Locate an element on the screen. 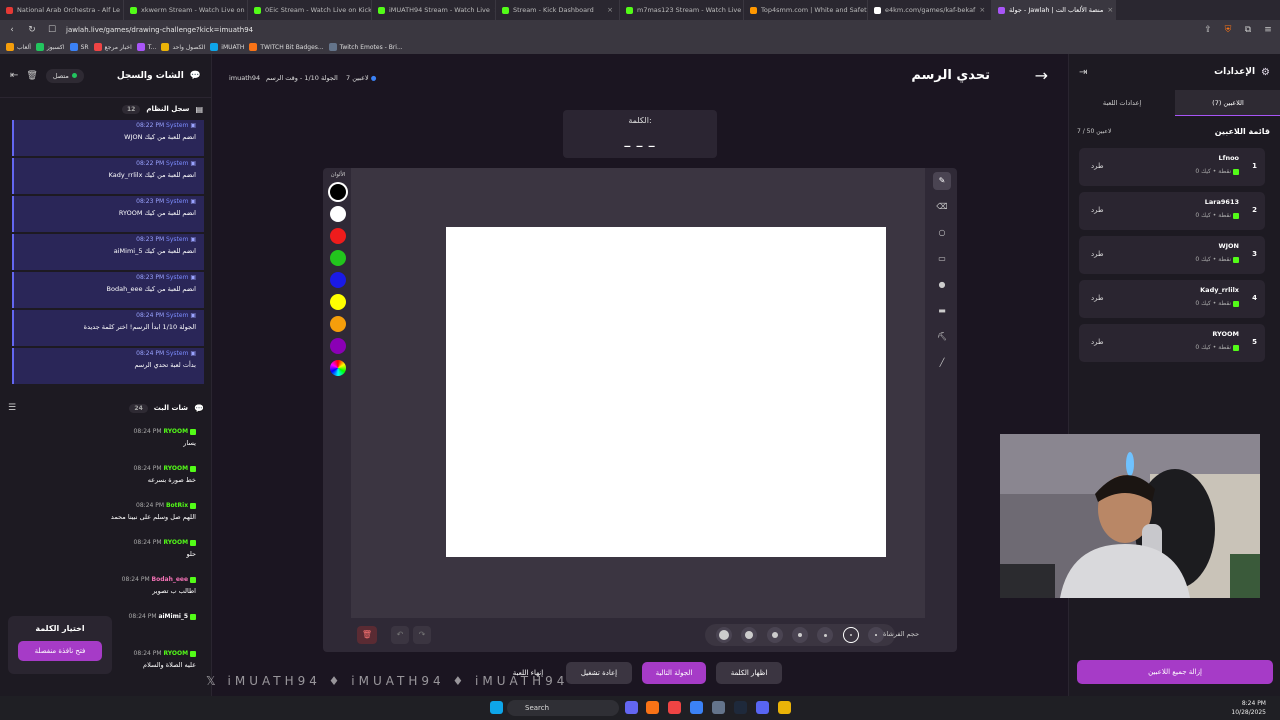 Image resolution: width=1280 pixels, height=720 pixels. bookmark-icon: ☐ is located at coordinates (52, 30).